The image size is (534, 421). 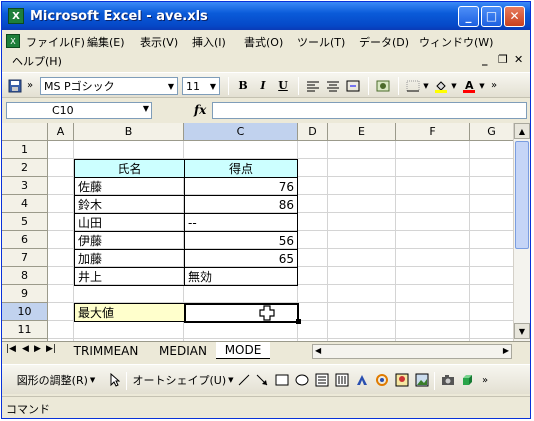 I want to click on select-all-button, so click(x=25, y=132).